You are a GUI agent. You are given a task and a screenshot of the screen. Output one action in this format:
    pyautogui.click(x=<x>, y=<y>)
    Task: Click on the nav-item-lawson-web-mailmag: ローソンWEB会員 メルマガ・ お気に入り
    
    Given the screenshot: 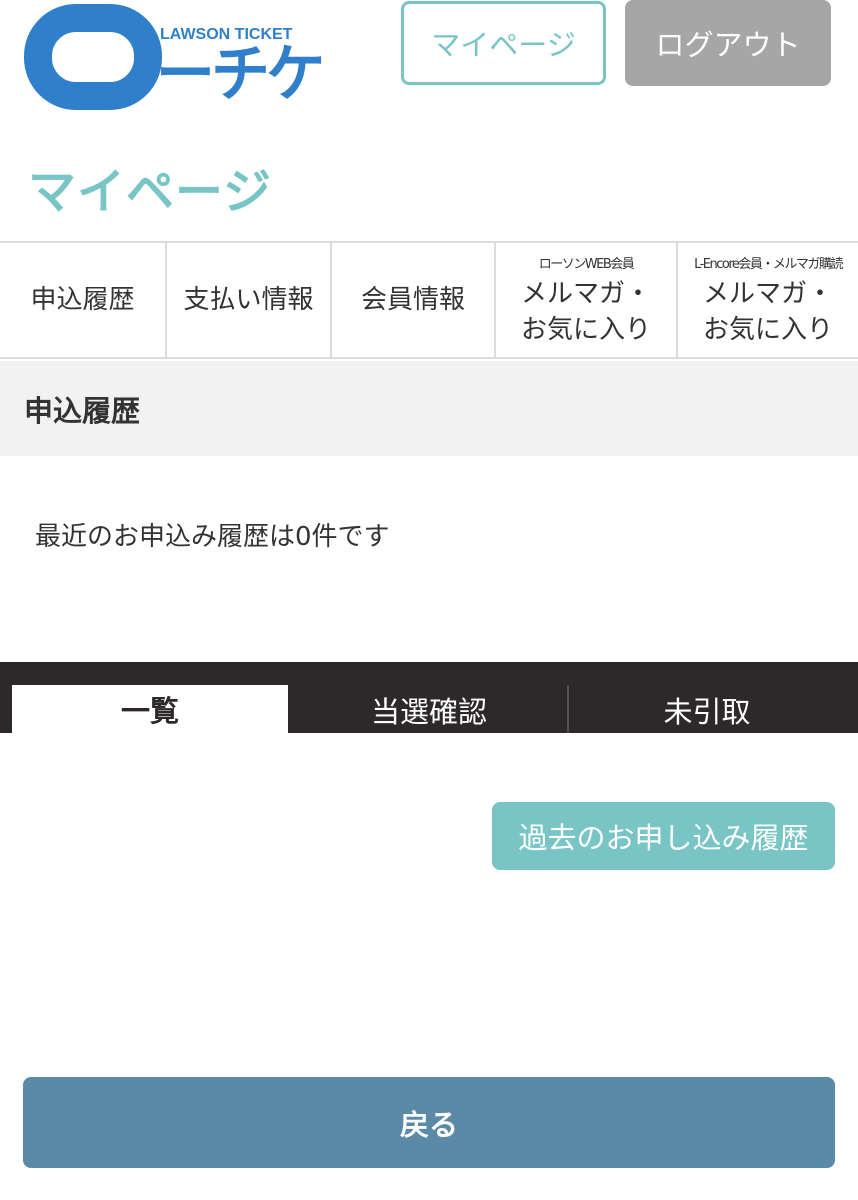 What is the action you would take?
    pyautogui.click(x=585, y=300)
    